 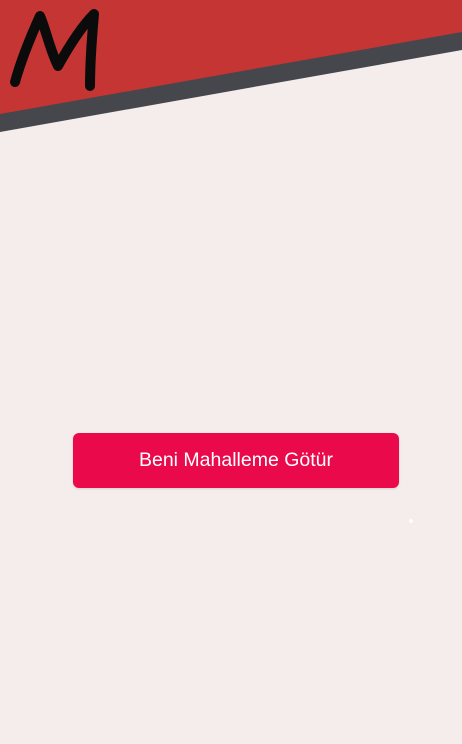 I want to click on app-logo, so click(x=54, y=49).